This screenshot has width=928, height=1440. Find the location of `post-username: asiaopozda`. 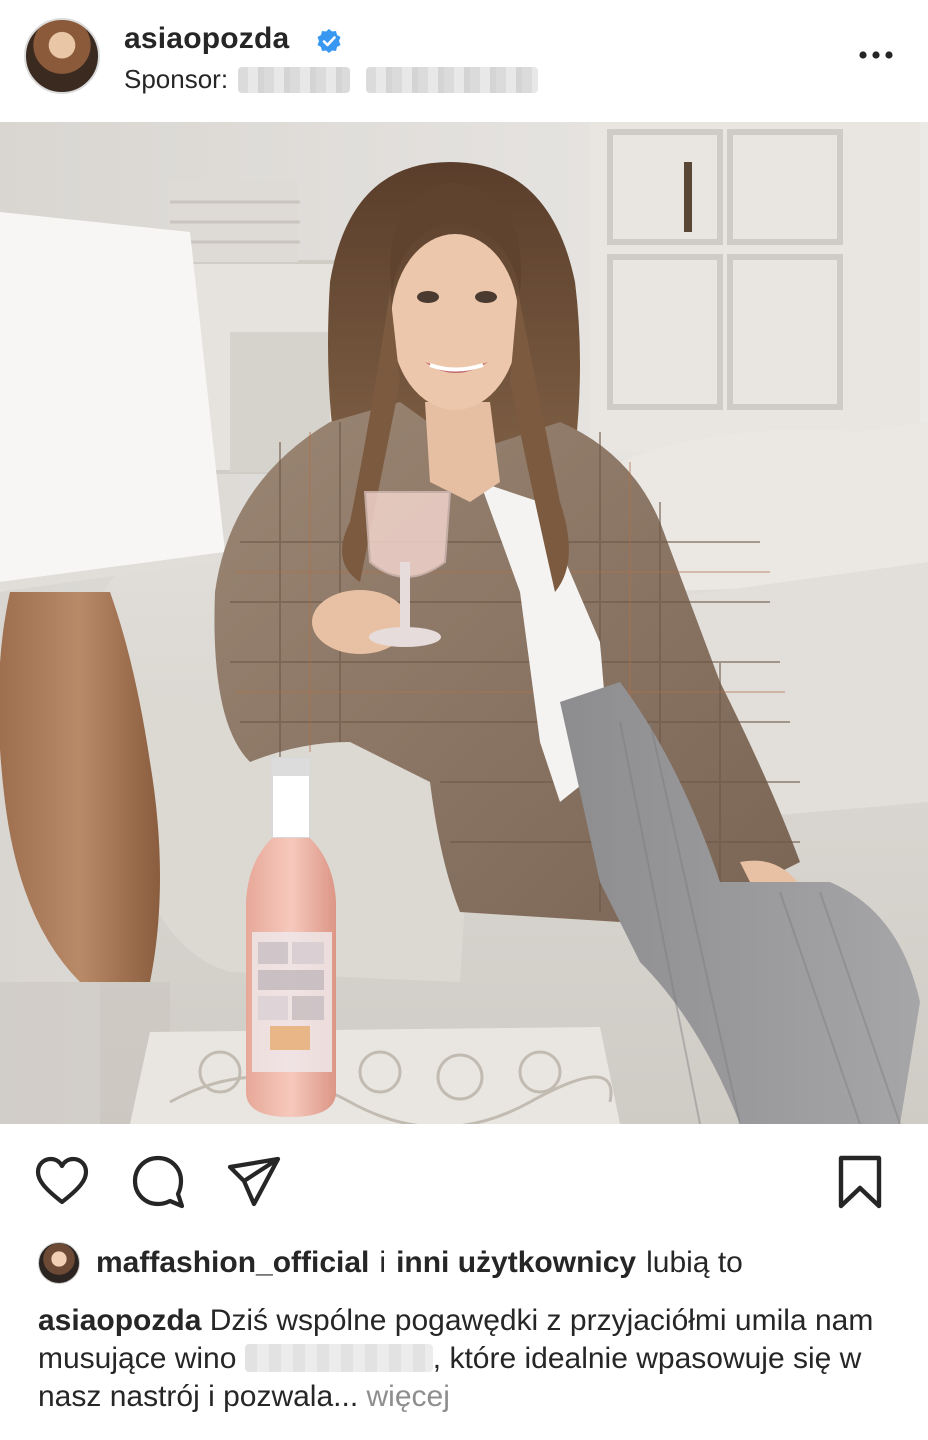

post-username: asiaopozda is located at coordinates (206, 39).